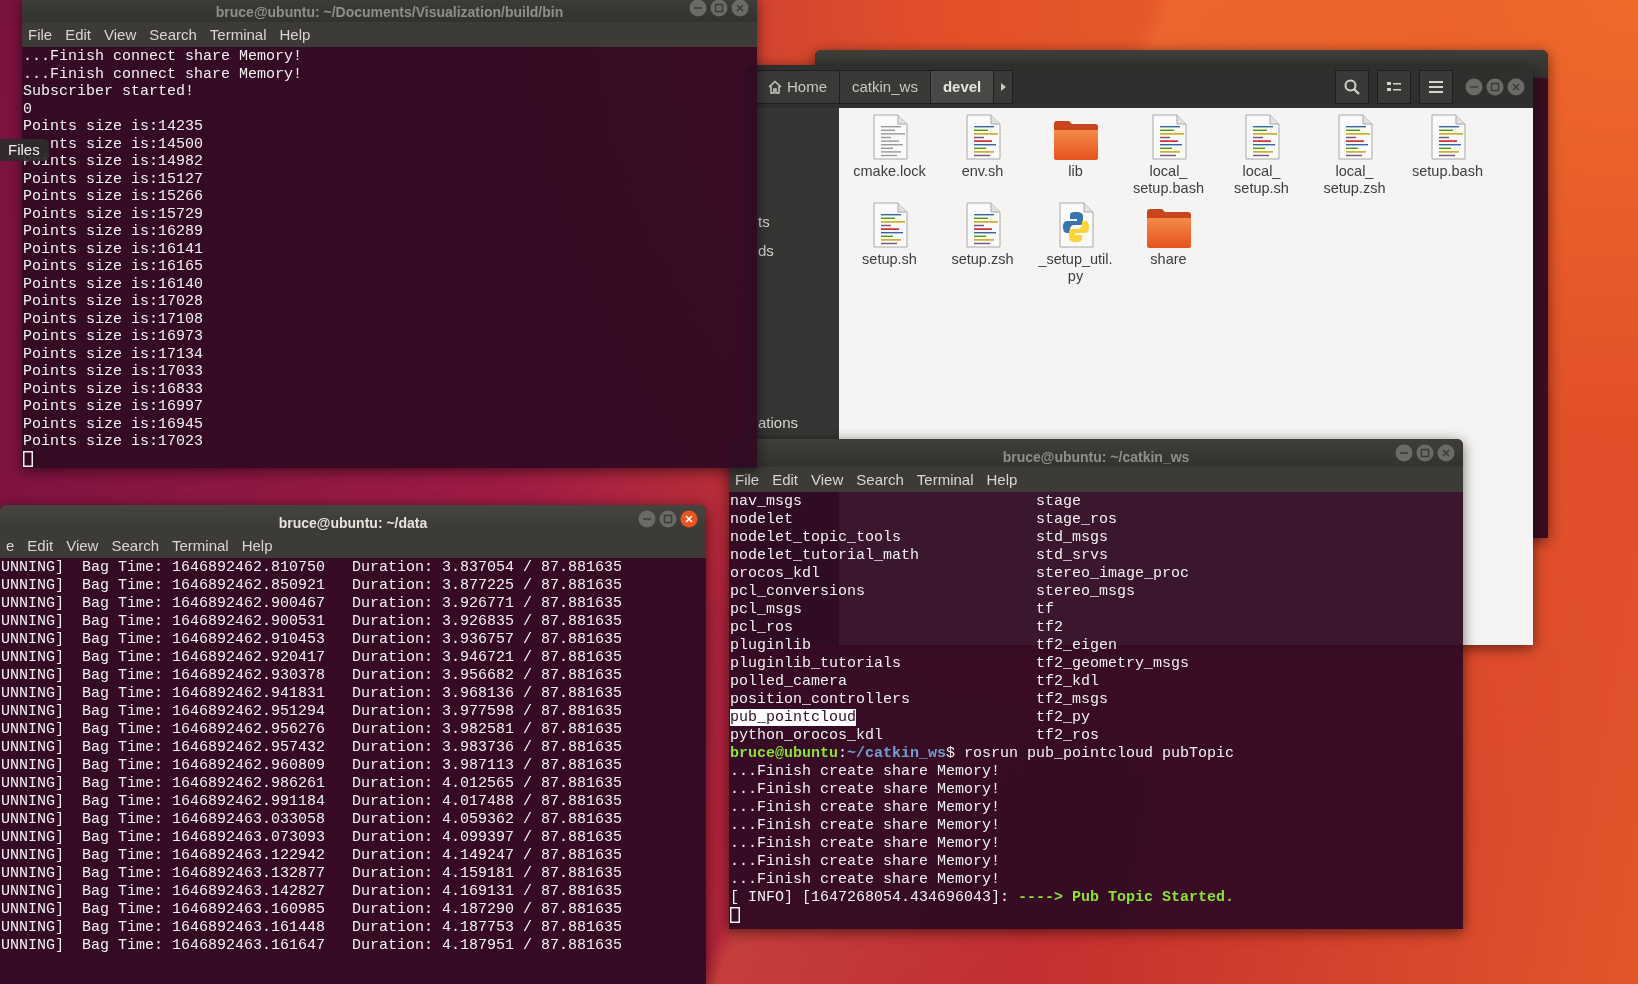  I want to click on terminal-line: UNNING] Bag Time: 1646892463.073093 Duration: 4.099397 / 87.881635, so click(312, 837).